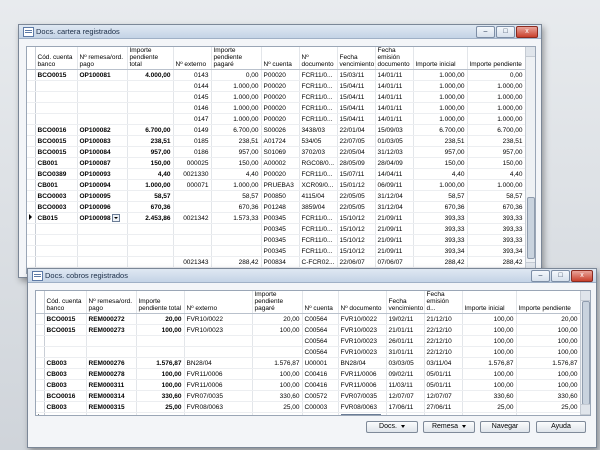 The height and width of the screenshot is (450, 600). Describe the element at coordinates (394, 141) in the screenshot. I see `table-cell: 01/03/05` at that location.